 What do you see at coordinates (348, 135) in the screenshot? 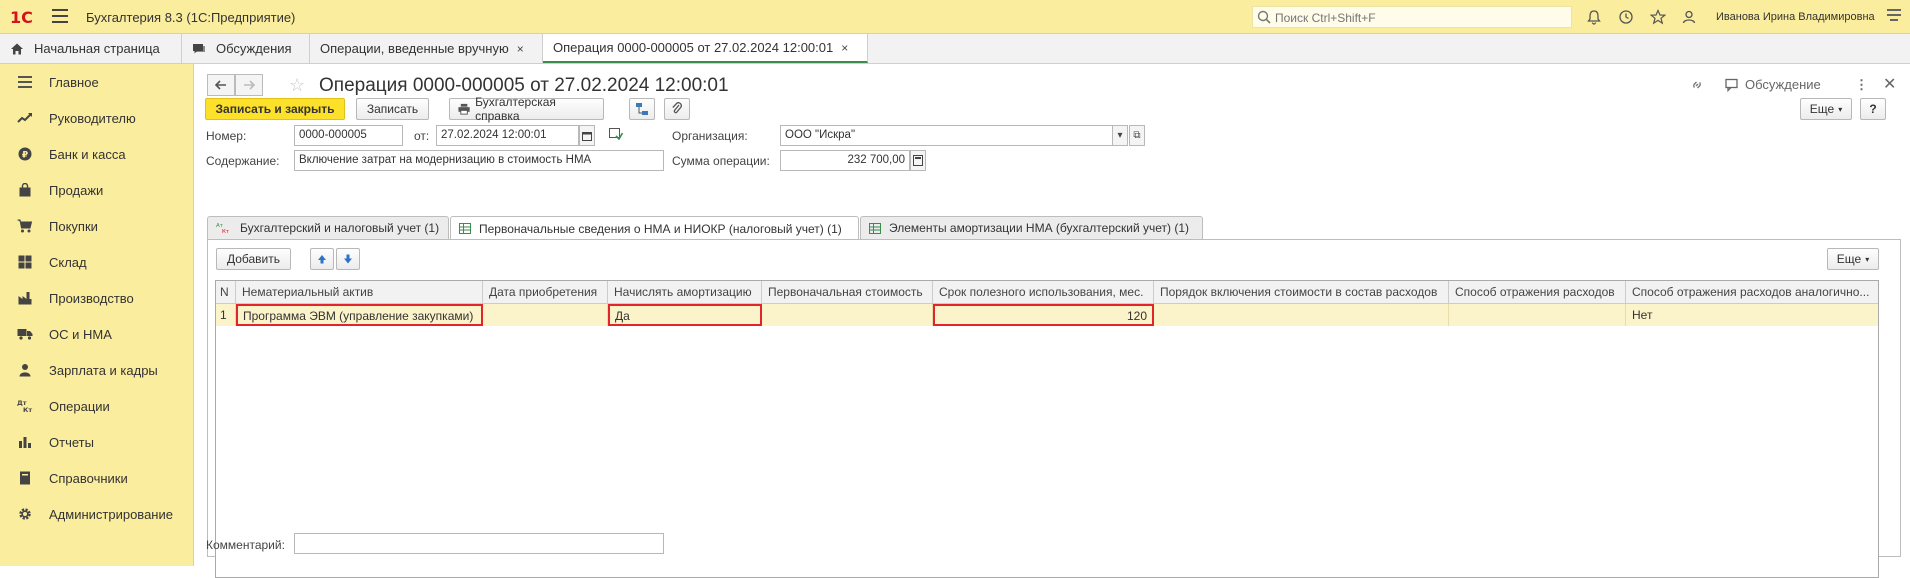
I see `number-field: 0000-000005` at bounding box center [348, 135].